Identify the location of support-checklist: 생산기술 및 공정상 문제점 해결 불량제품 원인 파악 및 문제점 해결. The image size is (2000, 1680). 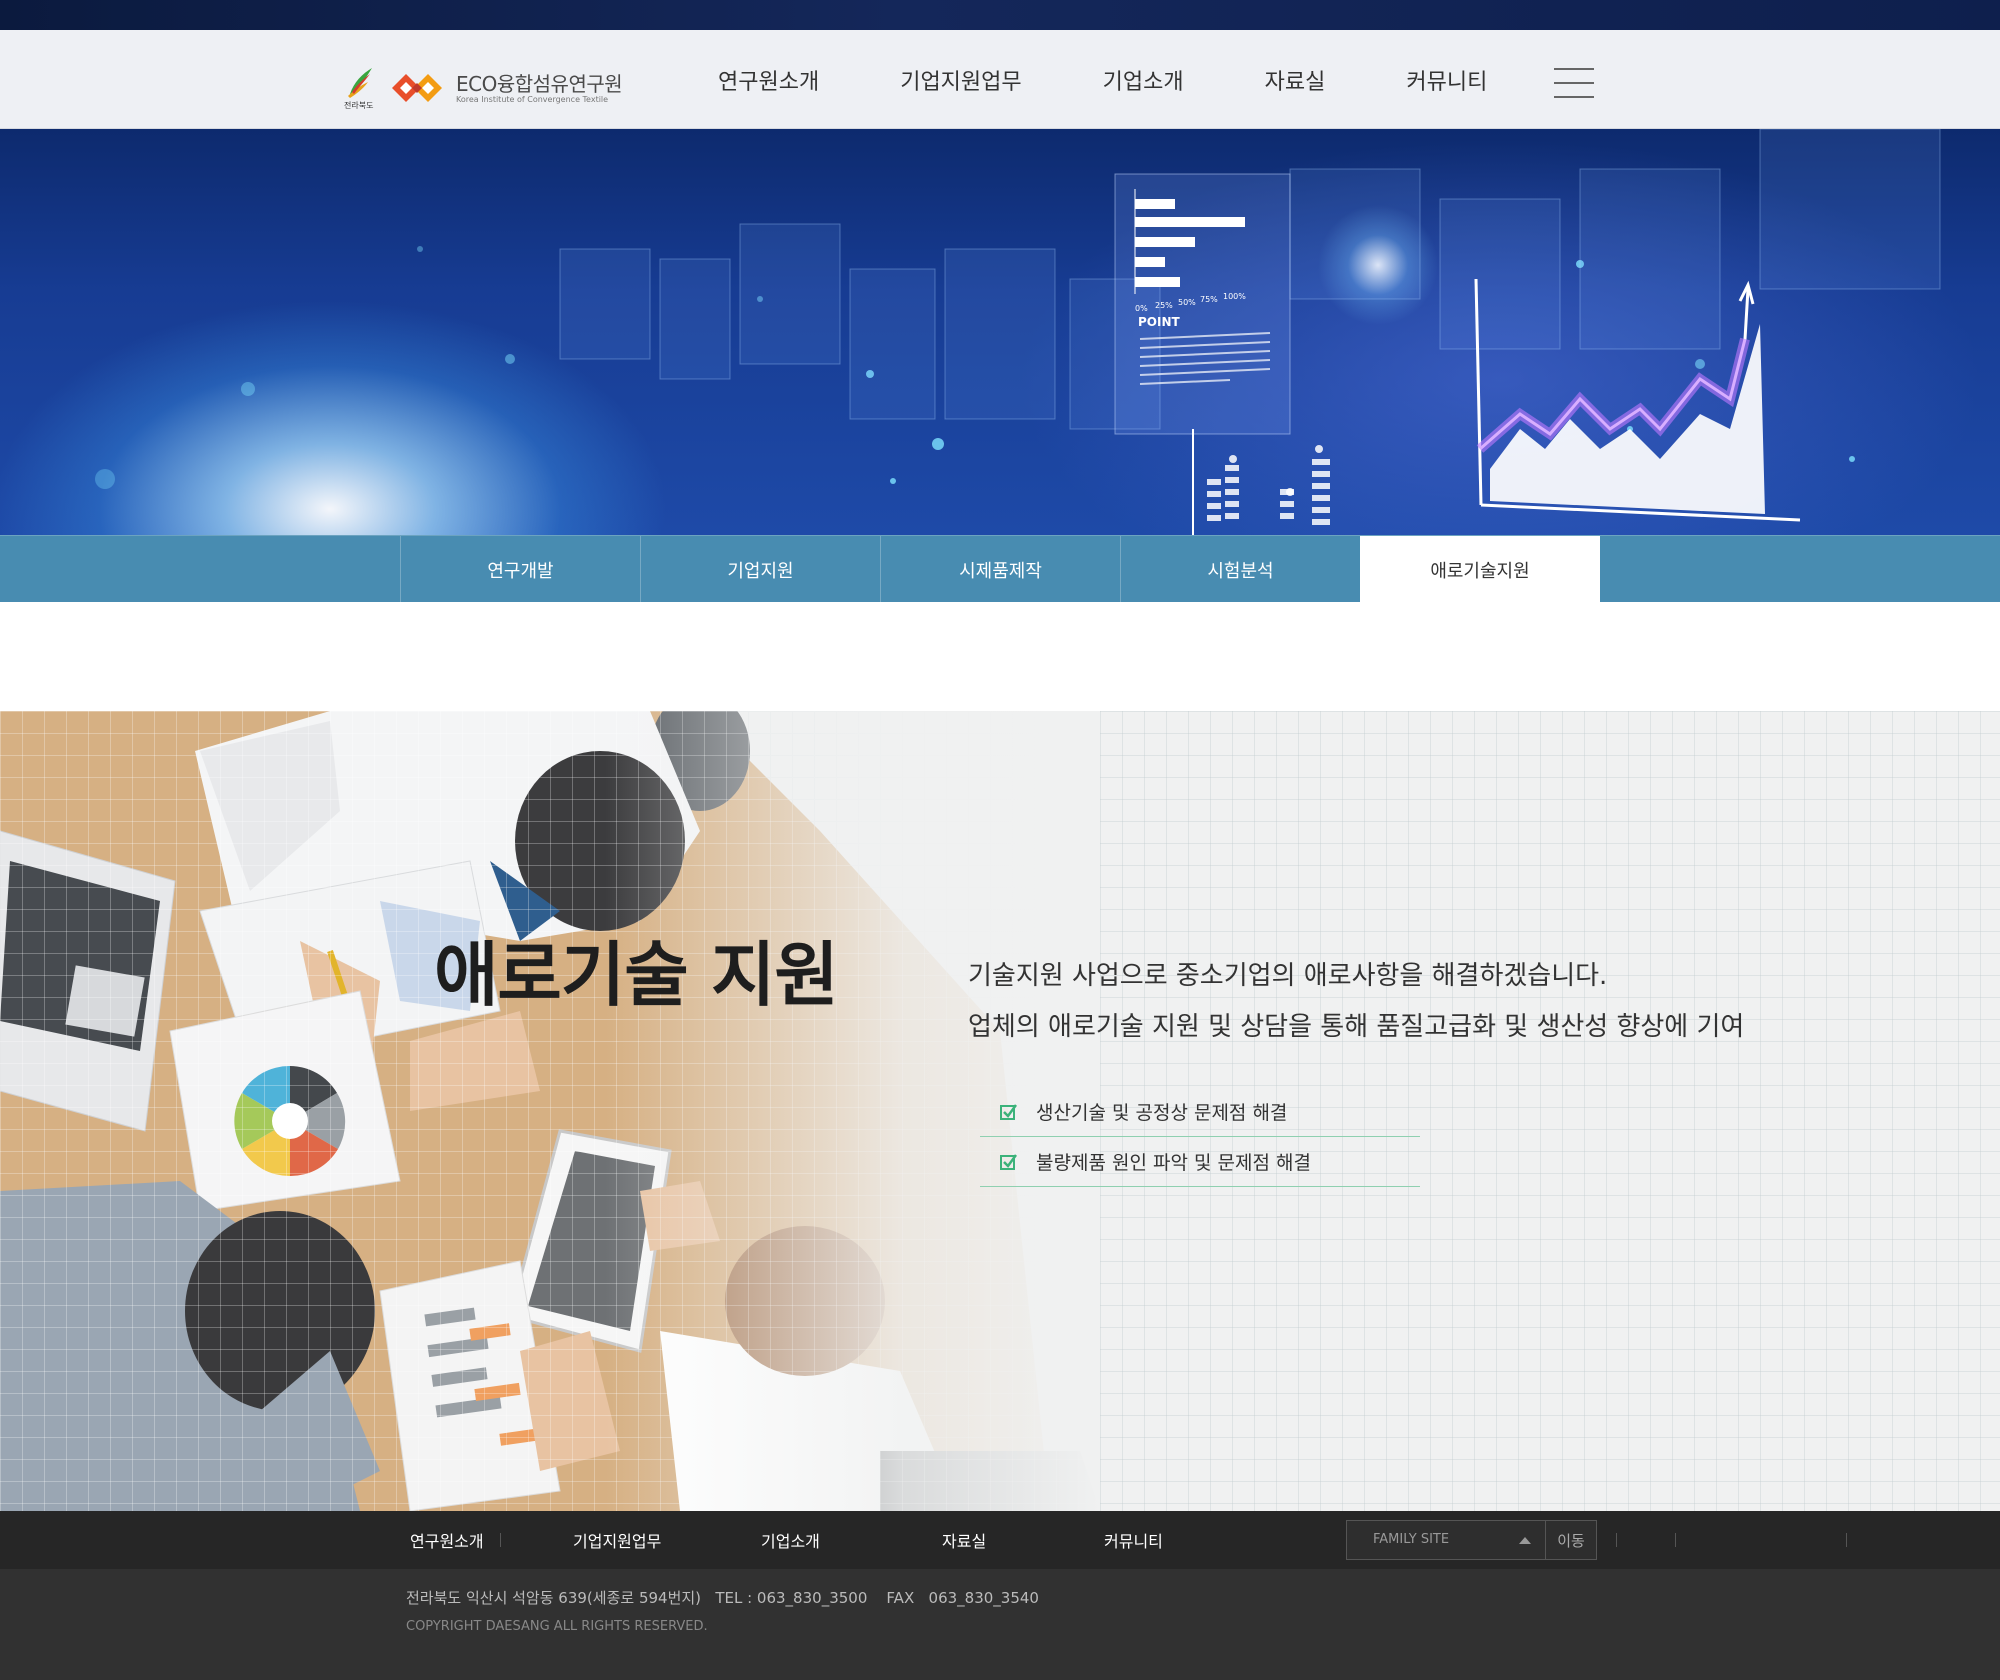
(1200, 1137).